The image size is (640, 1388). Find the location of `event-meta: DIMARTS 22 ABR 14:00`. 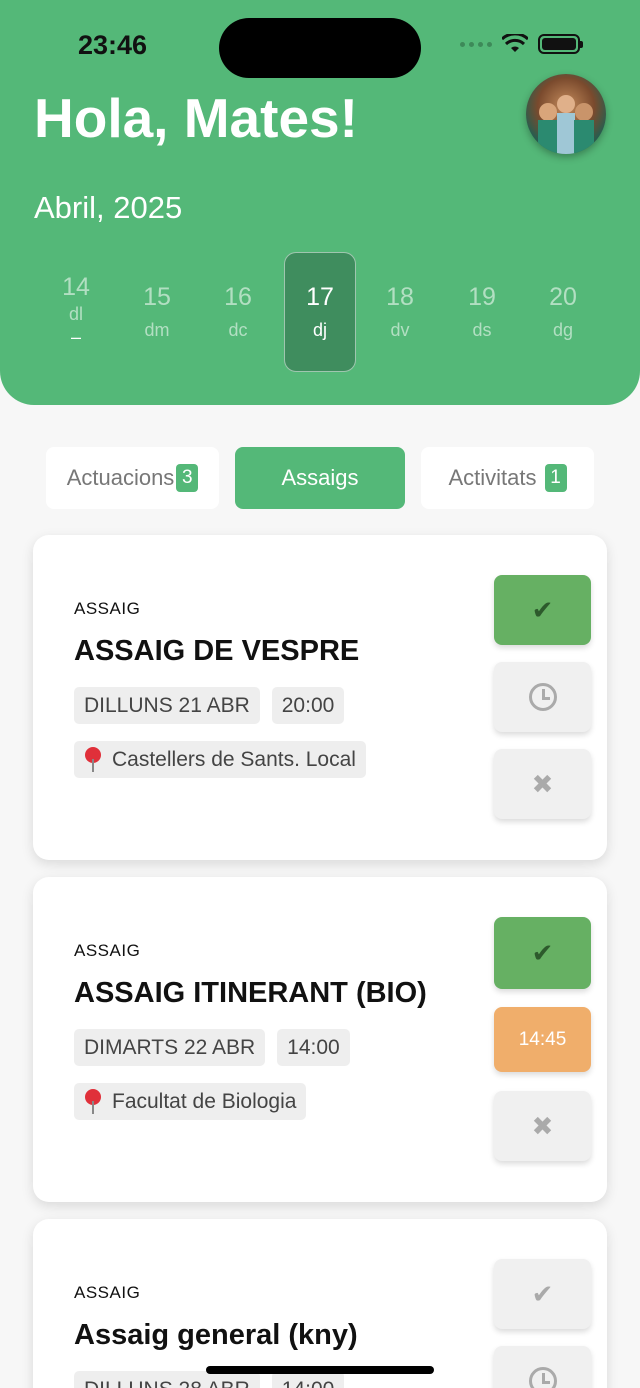

event-meta: DIMARTS 22 ABR 14:00 is located at coordinates (212, 1047).